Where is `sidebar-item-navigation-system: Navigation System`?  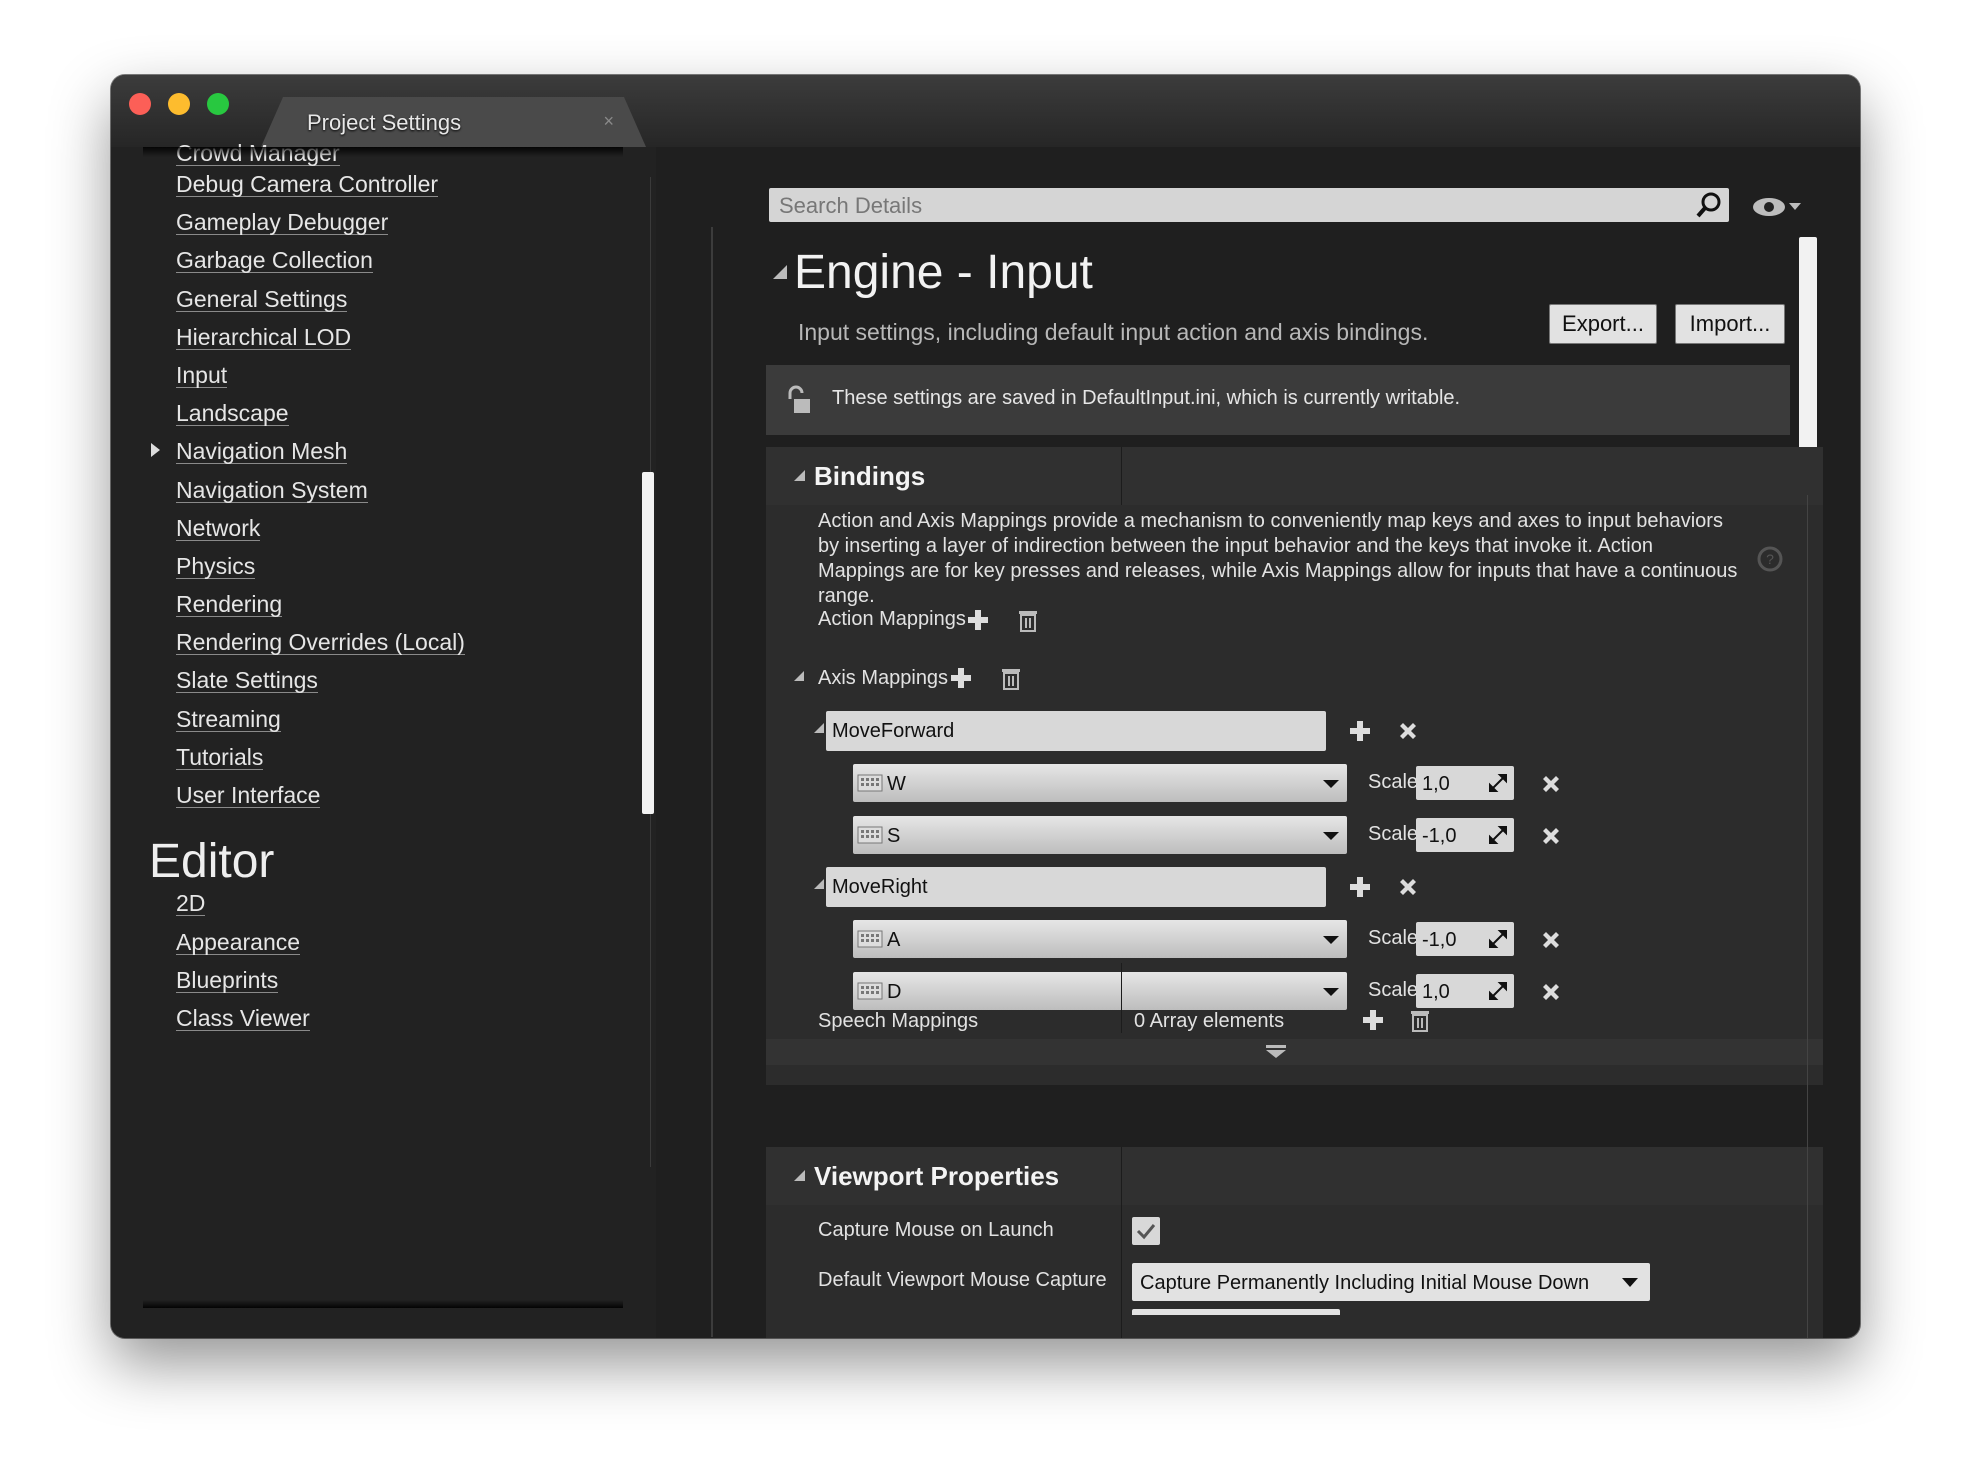
sidebar-item-navigation-system: Navigation System is located at coordinates (272, 490).